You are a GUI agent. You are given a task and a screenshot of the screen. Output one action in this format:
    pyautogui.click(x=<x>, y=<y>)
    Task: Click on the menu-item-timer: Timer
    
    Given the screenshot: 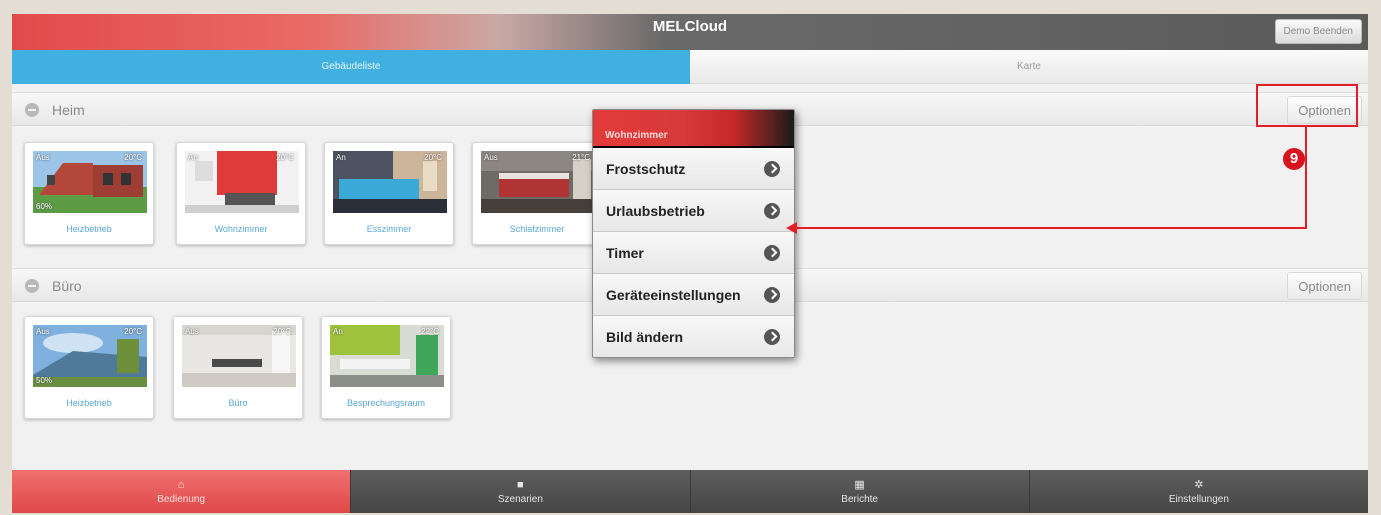 What is the action you would take?
    pyautogui.click(x=693, y=253)
    